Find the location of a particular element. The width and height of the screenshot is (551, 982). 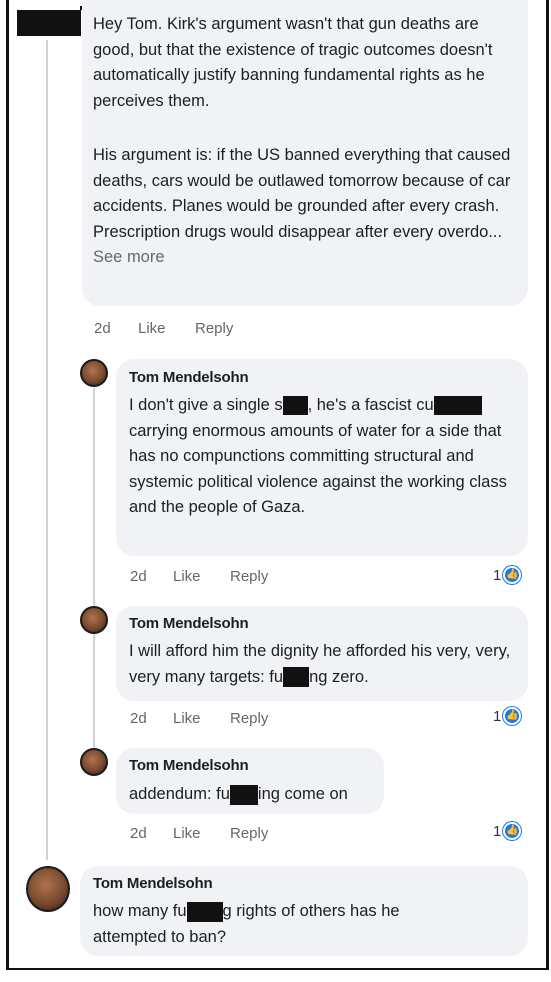

frame-left-border is located at coordinates (7, 485).